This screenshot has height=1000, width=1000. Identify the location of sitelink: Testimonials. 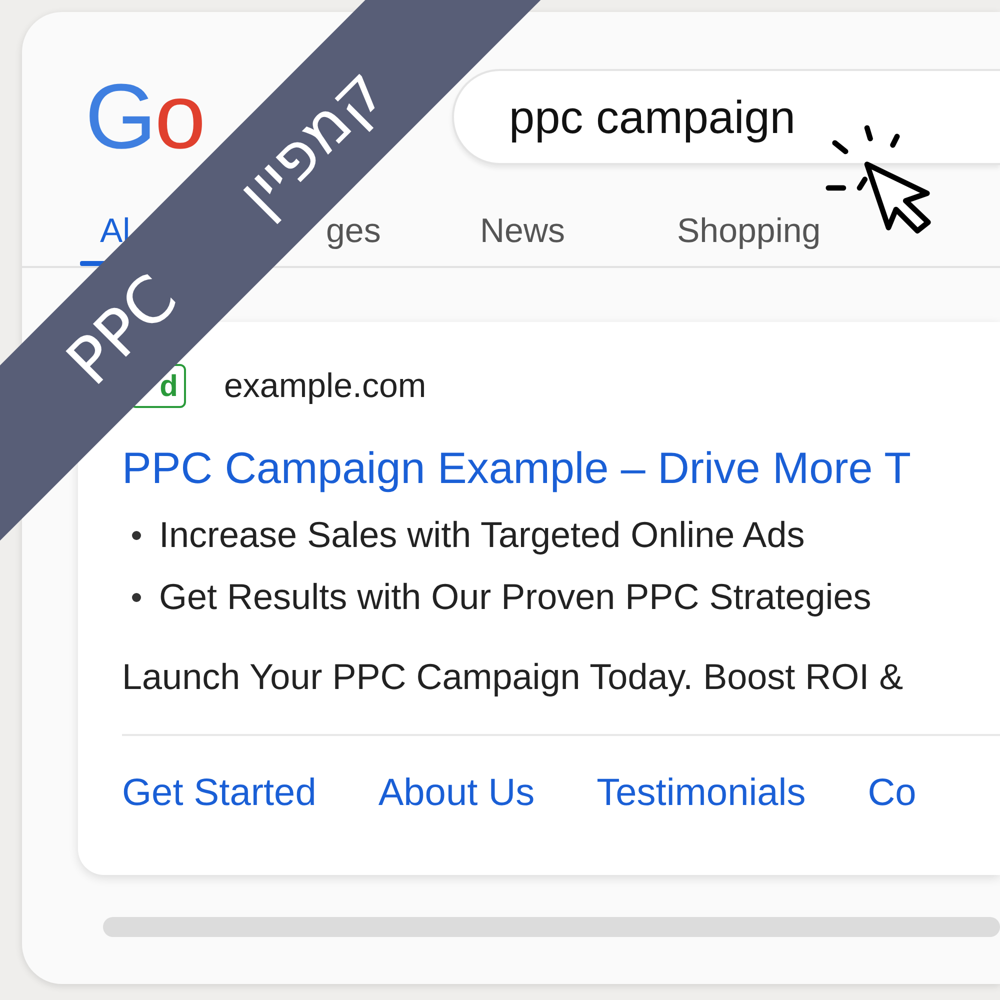
(701, 793).